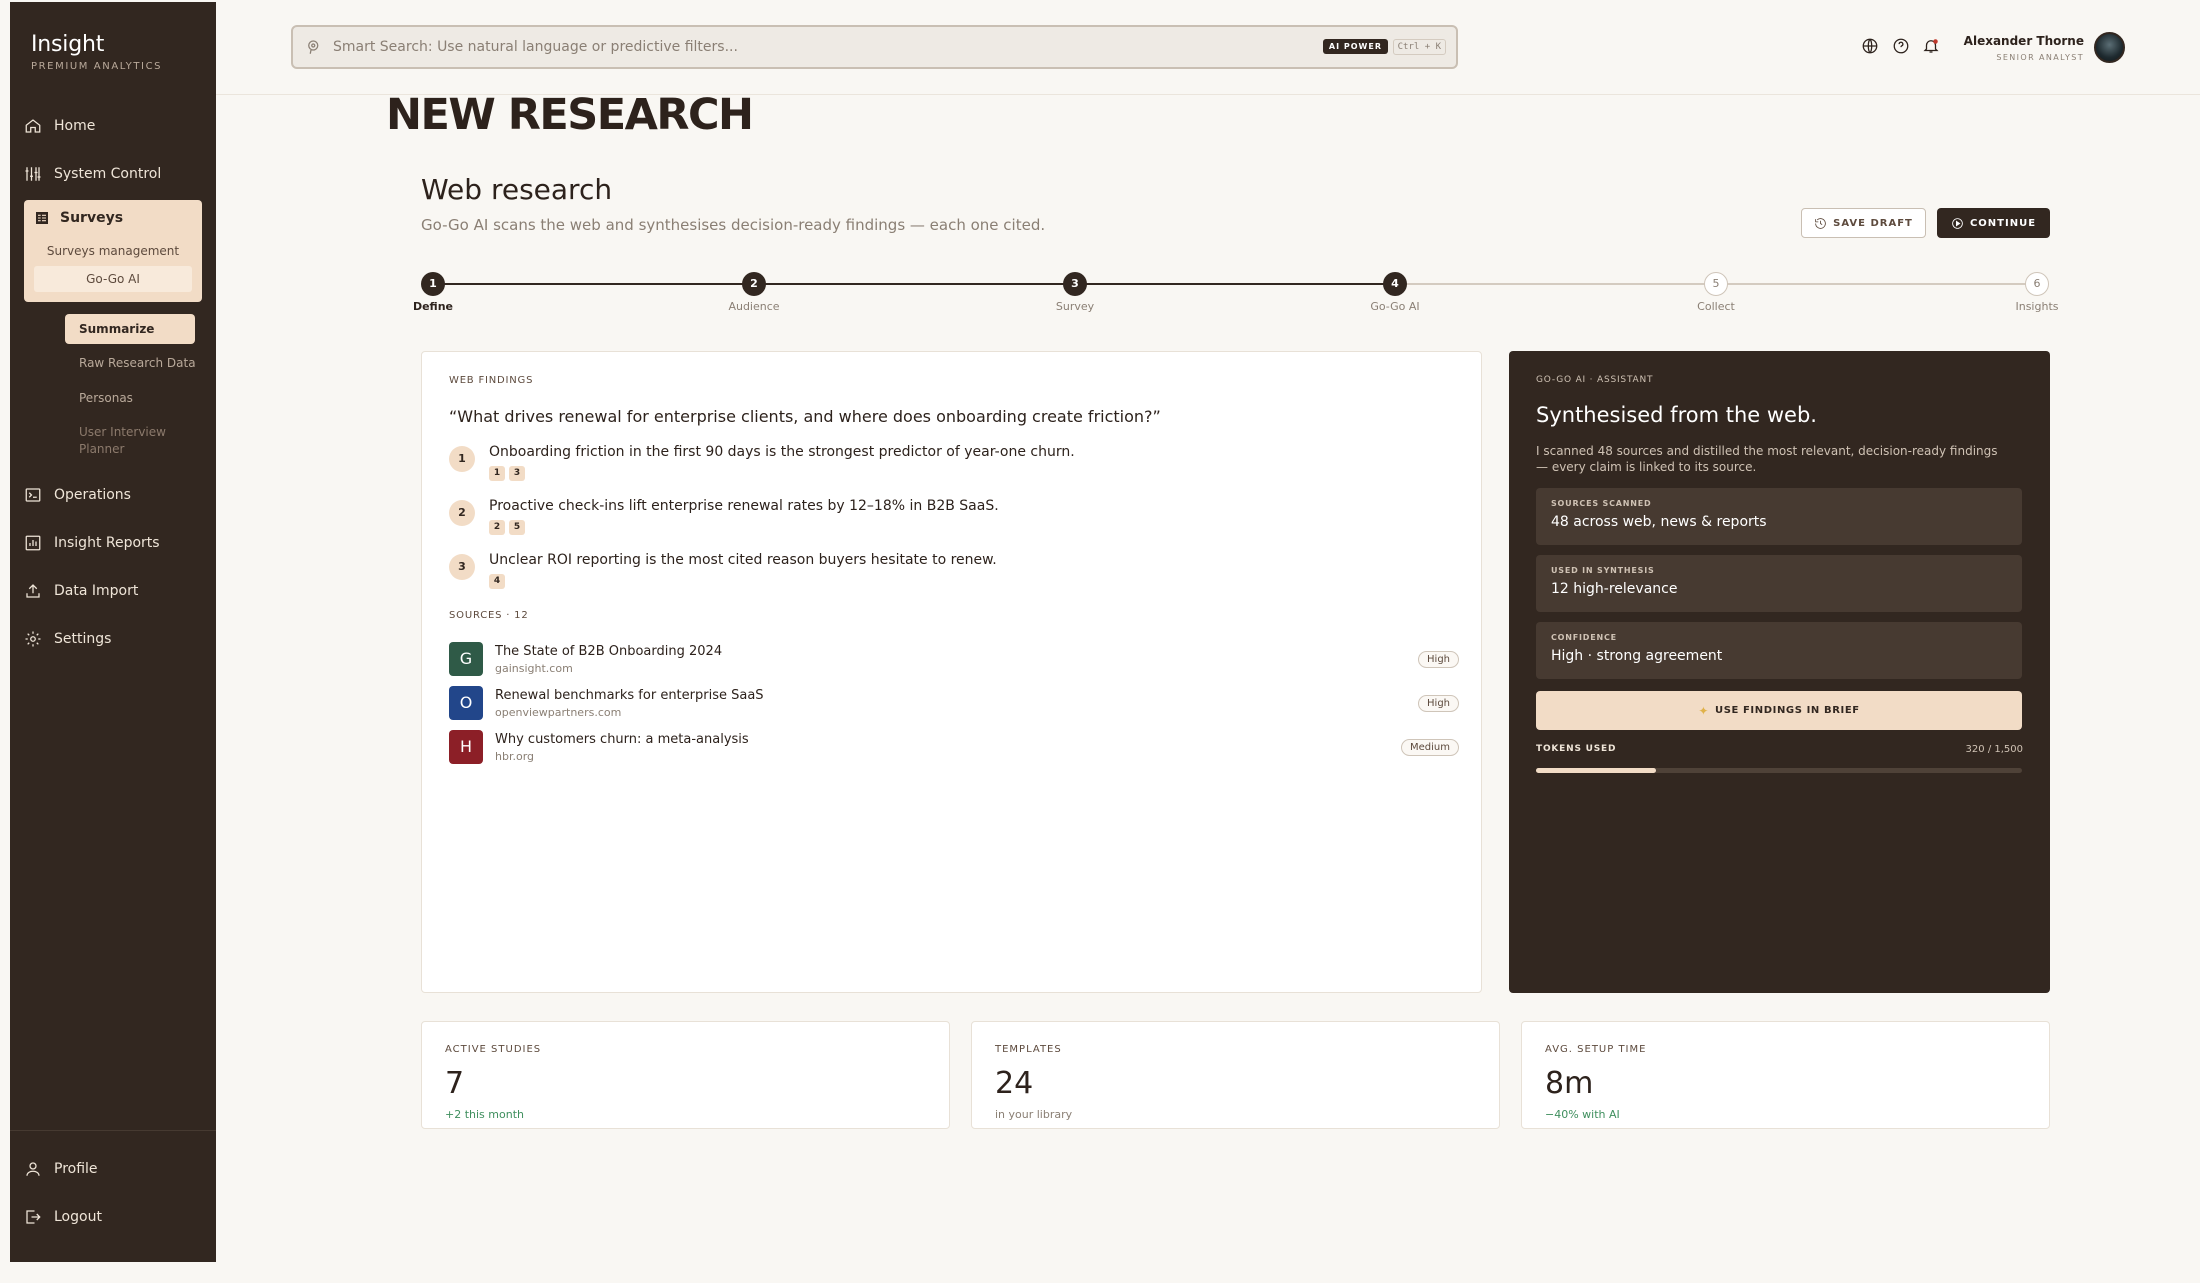 This screenshot has width=2200, height=1283. I want to click on step-3-label: Survey, so click(1075, 306).